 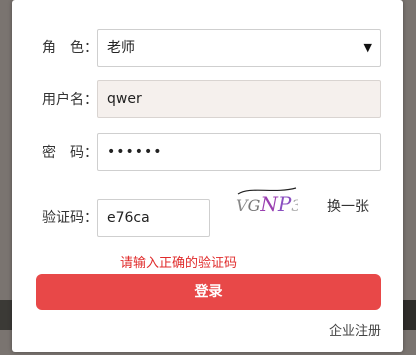 I want to click on enterprise-register-link: 企业注册, so click(x=355, y=332).